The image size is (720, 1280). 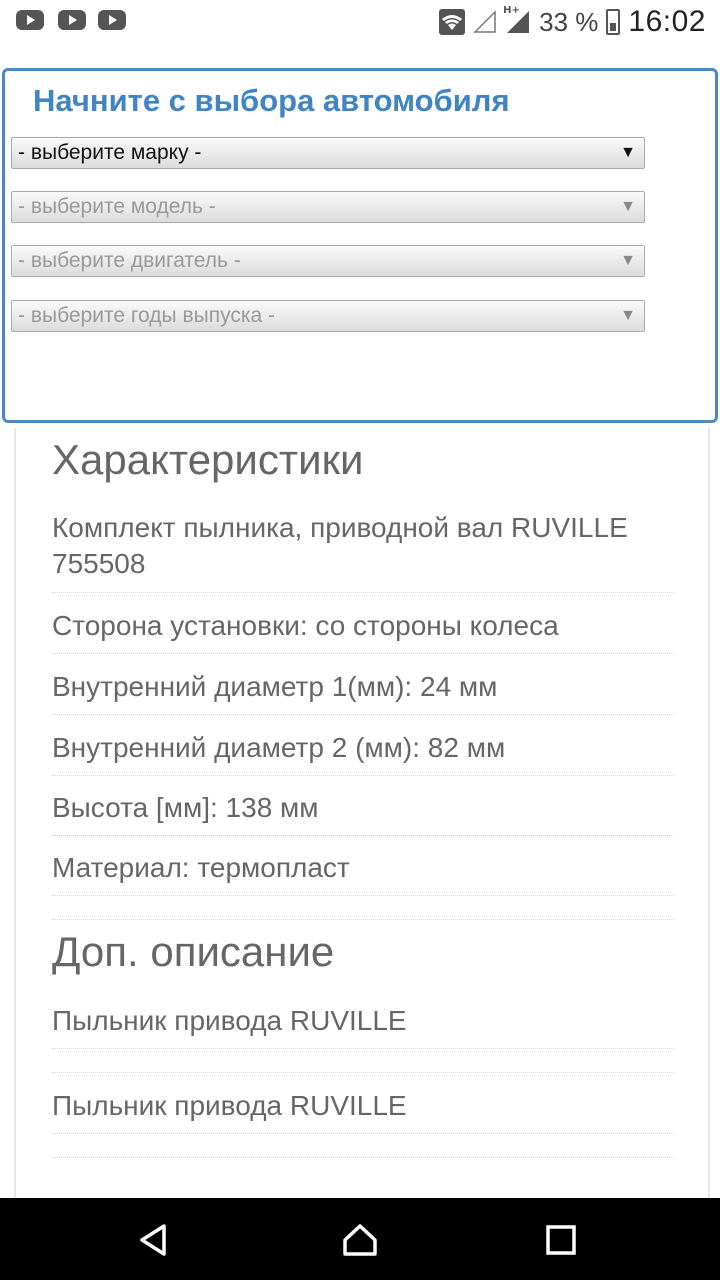 I want to click on signal-icon: H+, so click(x=517, y=20).